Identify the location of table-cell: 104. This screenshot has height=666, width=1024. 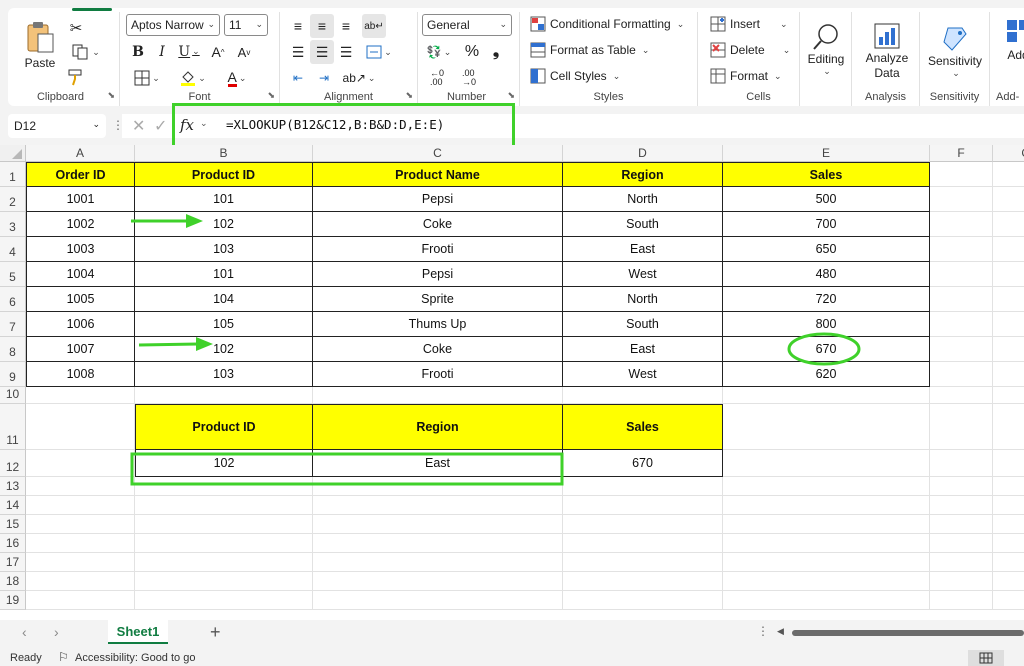
(224, 299).